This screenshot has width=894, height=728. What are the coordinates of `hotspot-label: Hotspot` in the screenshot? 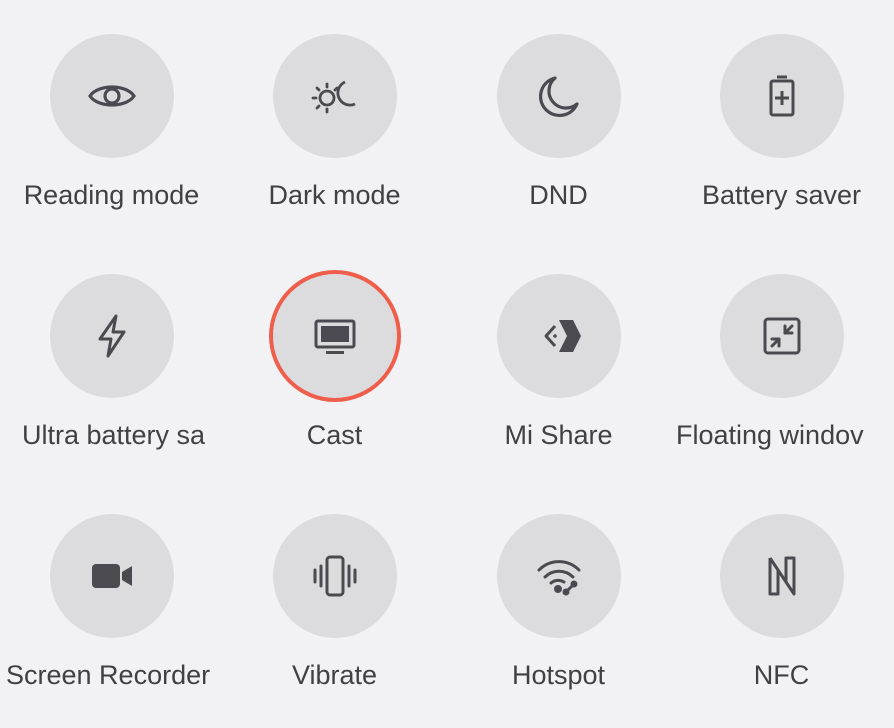 It's located at (558, 675).